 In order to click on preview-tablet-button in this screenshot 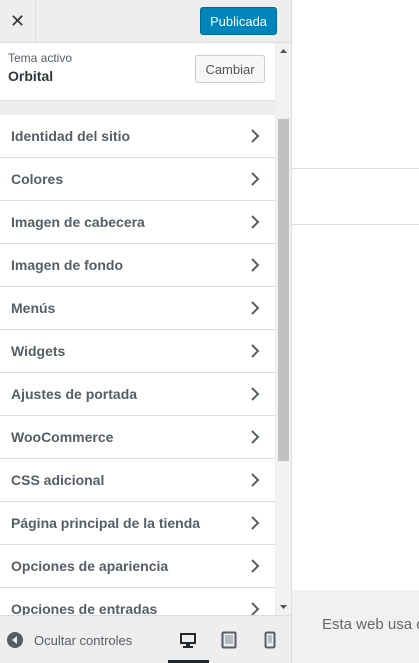, I will do `click(229, 640)`.